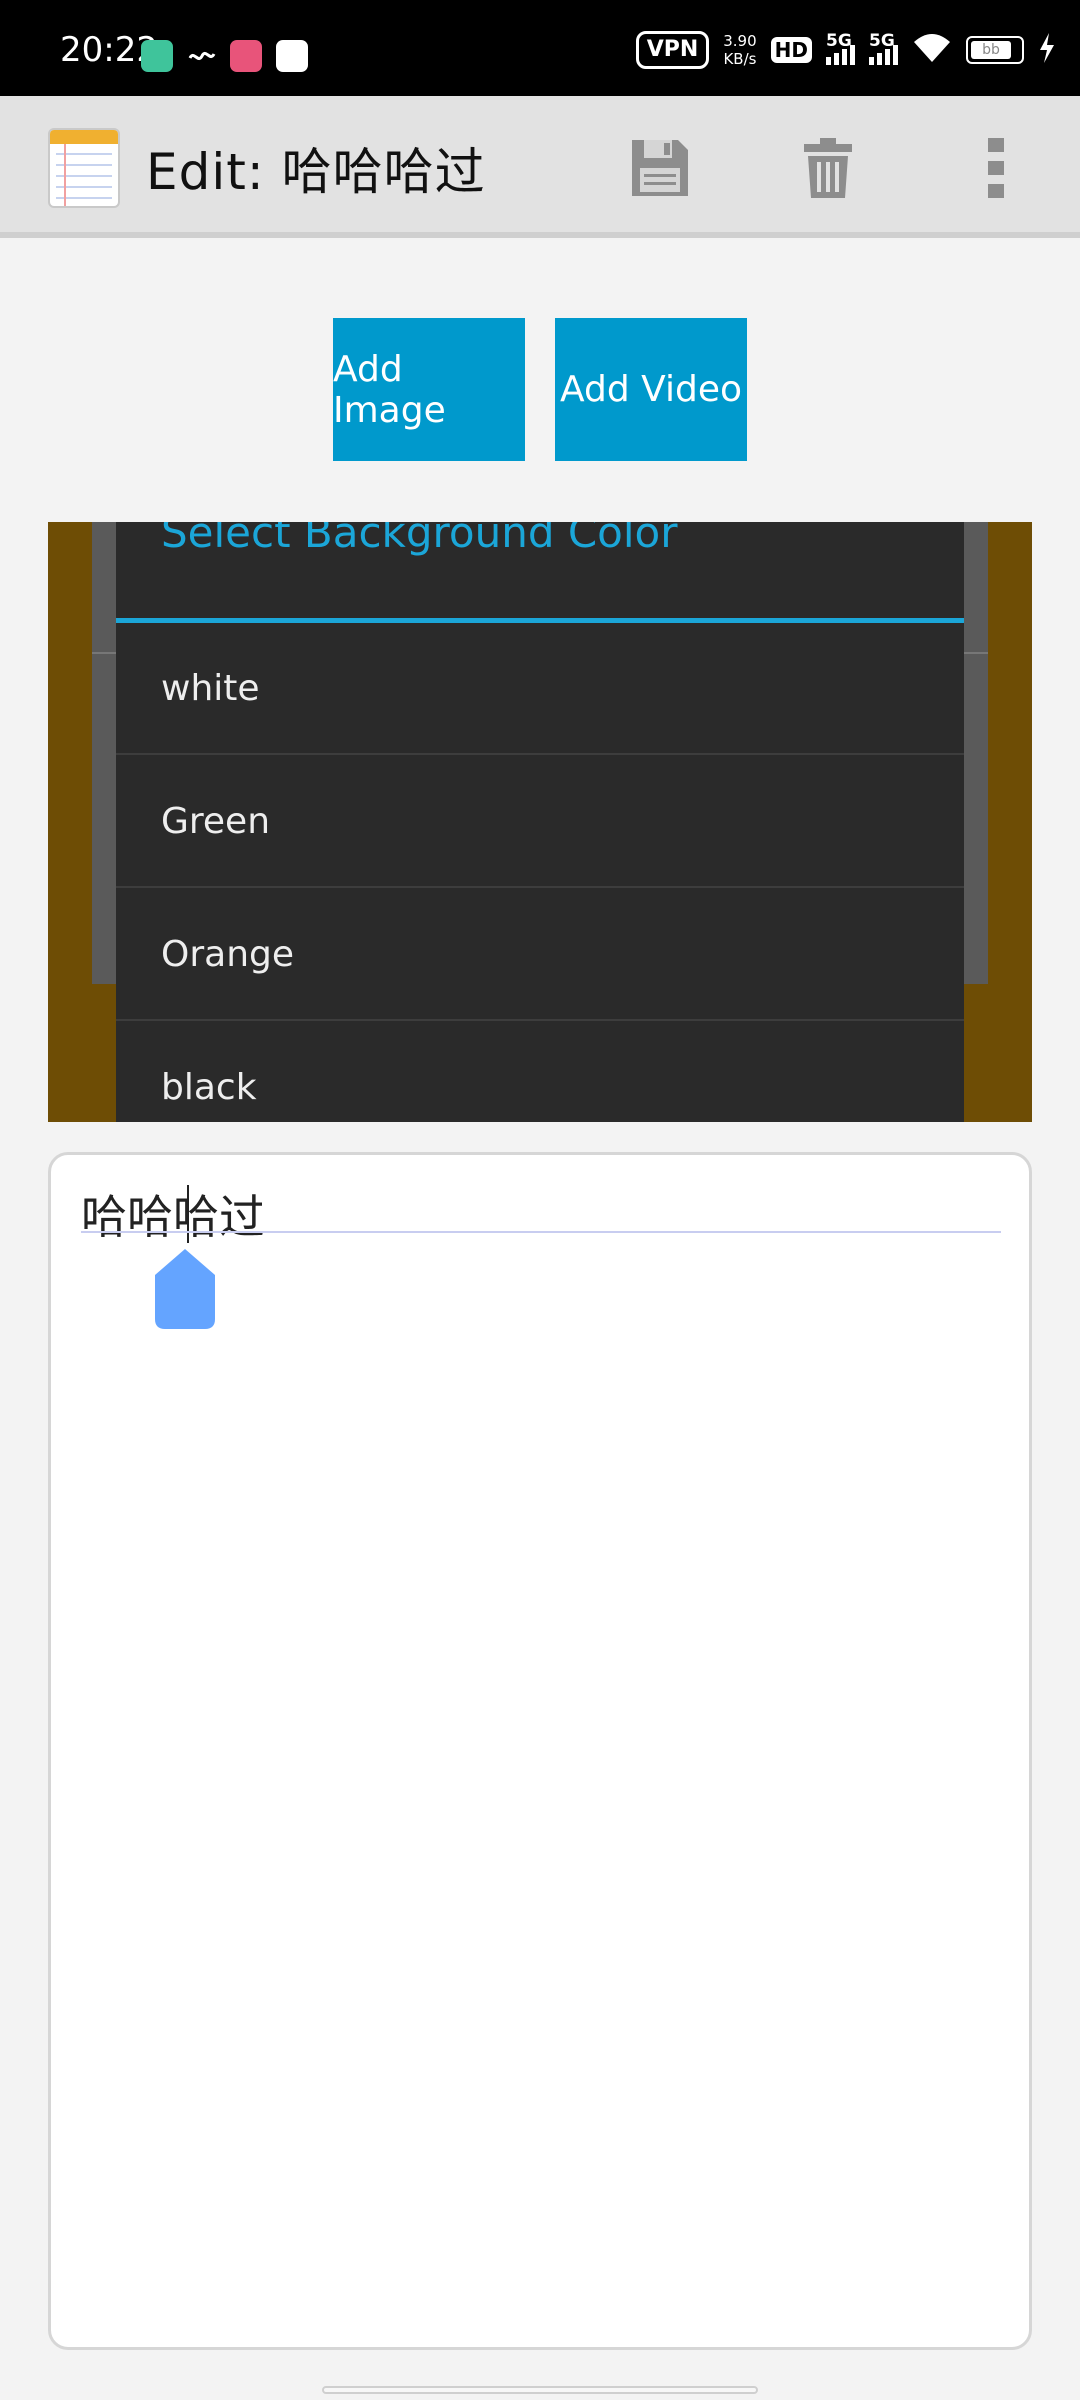 The height and width of the screenshot is (2400, 1080). I want to click on signal-icon-2: 5G, so click(883, 48).